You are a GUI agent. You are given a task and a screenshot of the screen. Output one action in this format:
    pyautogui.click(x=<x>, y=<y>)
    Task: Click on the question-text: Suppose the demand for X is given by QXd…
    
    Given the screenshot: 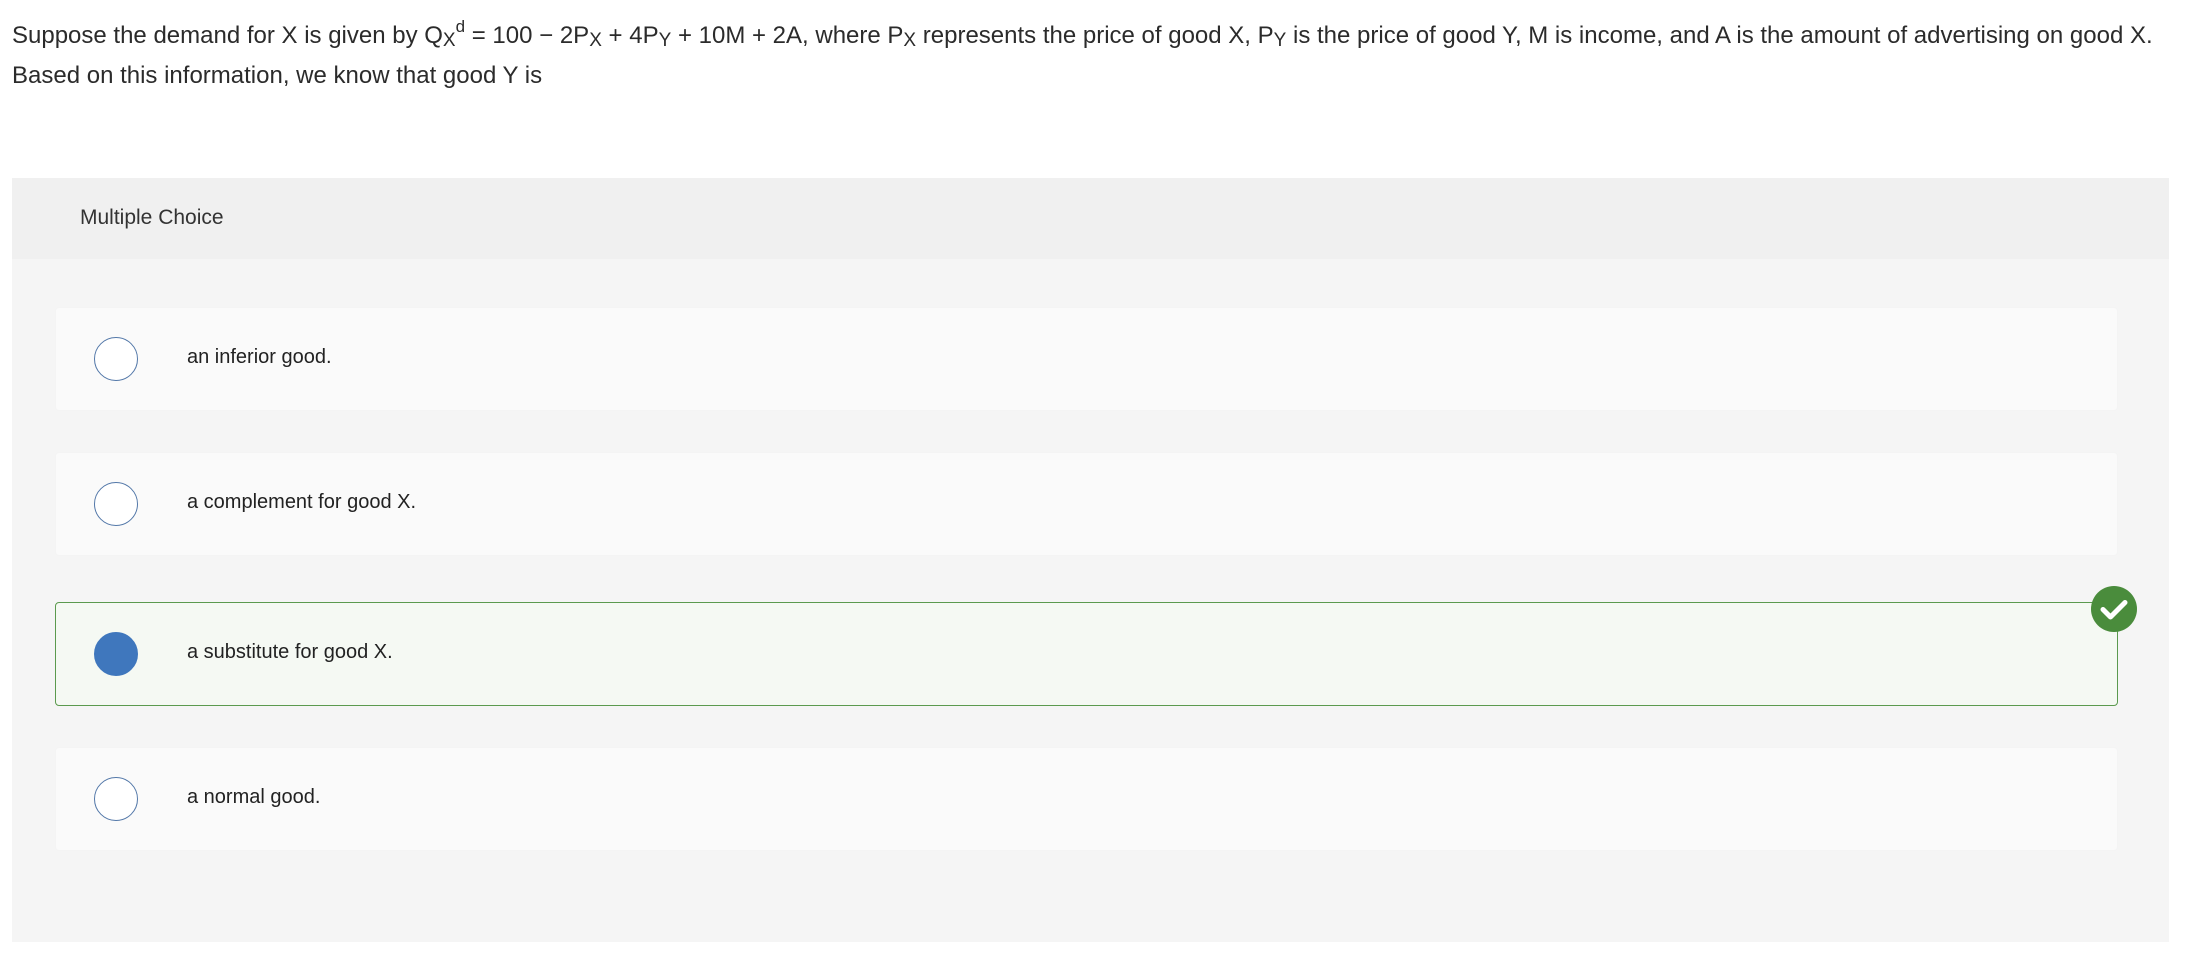 What is the action you would take?
    pyautogui.click(x=1097, y=56)
    